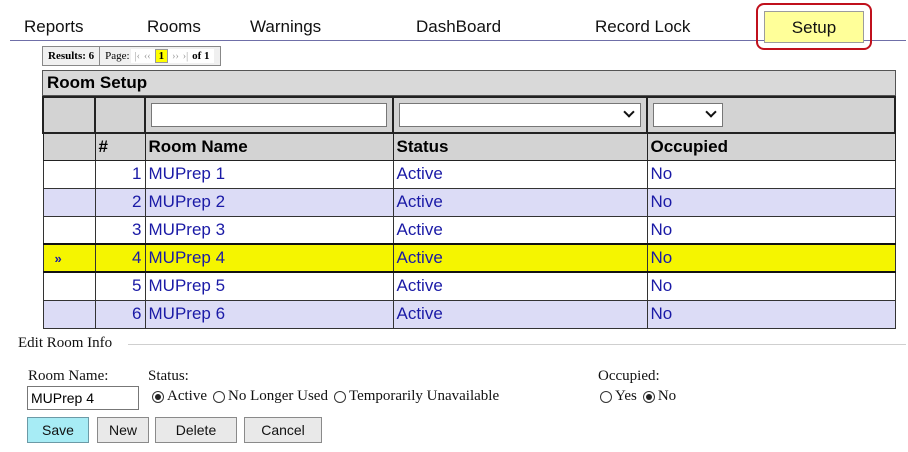 The width and height of the screenshot is (908, 452). What do you see at coordinates (83, 398) in the screenshot?
I see `room-name-input` at bounding box center [83, 398].